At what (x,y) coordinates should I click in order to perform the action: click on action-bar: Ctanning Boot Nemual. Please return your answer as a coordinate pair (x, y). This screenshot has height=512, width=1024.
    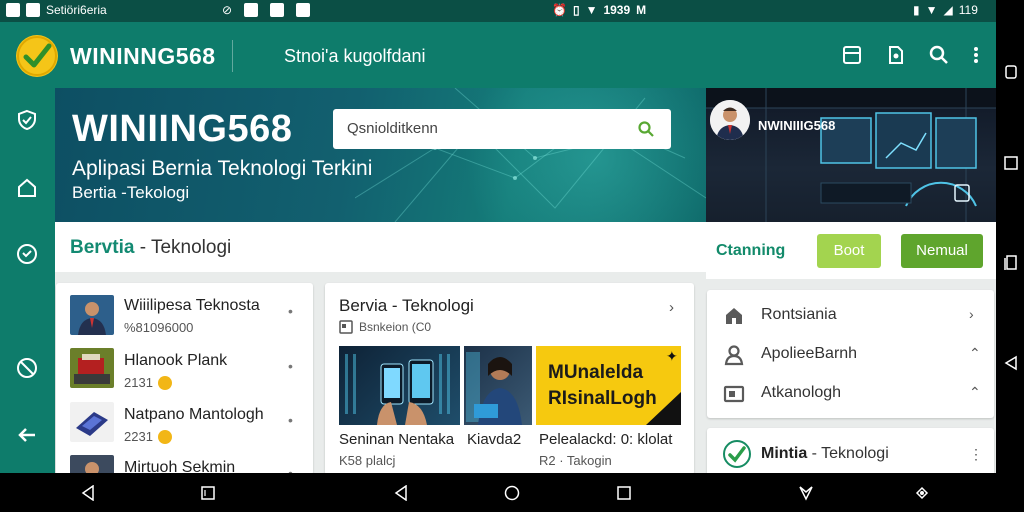
    Looking at the image, I should click on (851, 250).